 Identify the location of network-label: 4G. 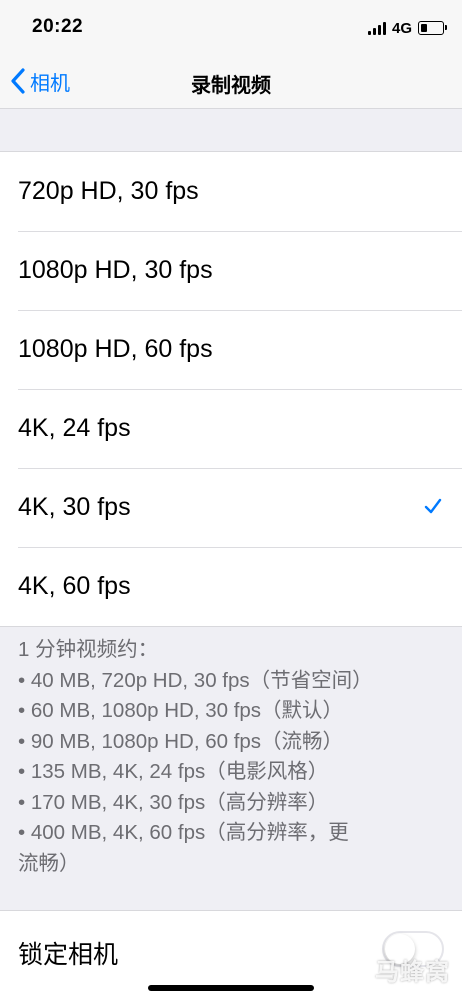
(401, 28).